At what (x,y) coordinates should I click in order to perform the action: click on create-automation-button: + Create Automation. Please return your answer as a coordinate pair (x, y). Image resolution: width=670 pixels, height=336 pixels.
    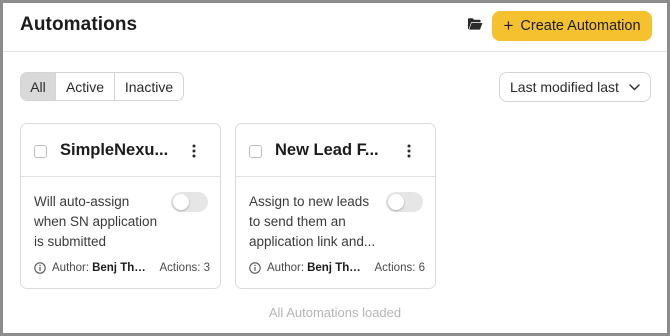
    Looking at the image, I should click on (572, 26).